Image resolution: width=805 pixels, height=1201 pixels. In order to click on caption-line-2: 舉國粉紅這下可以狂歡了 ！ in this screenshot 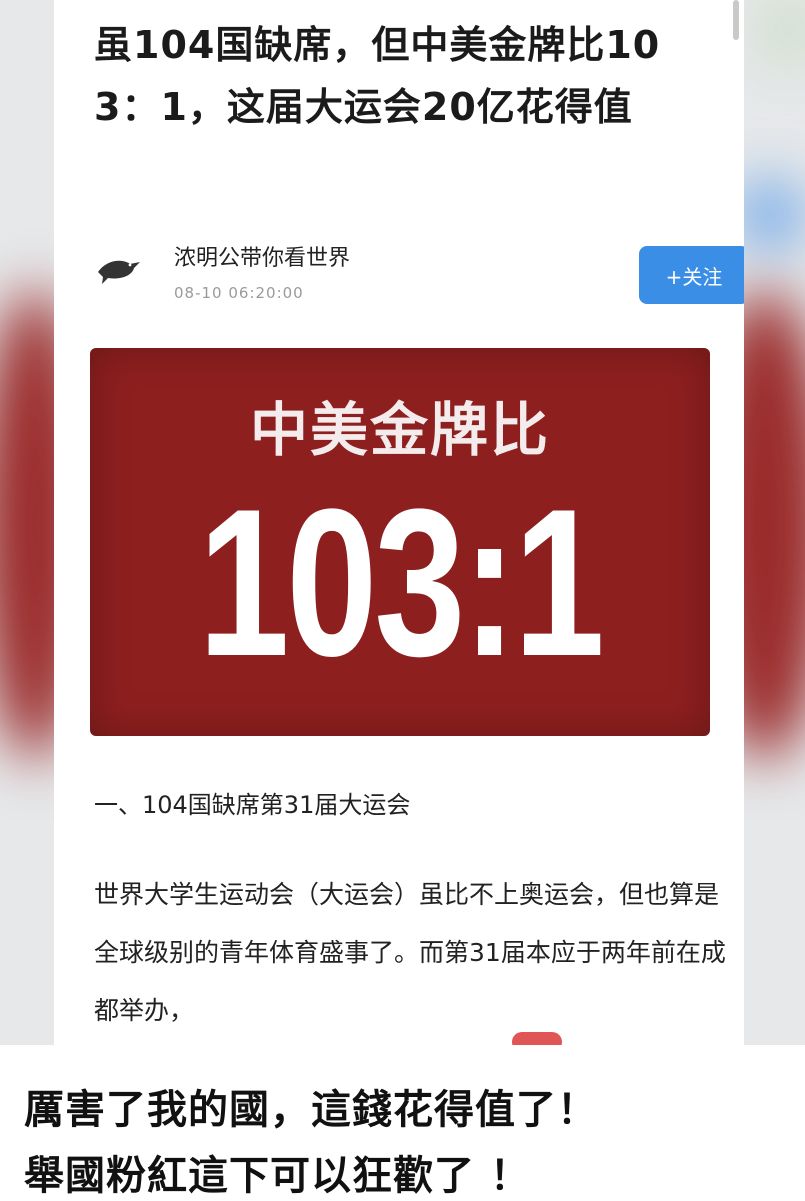, I will do `click(277, 1176)`.